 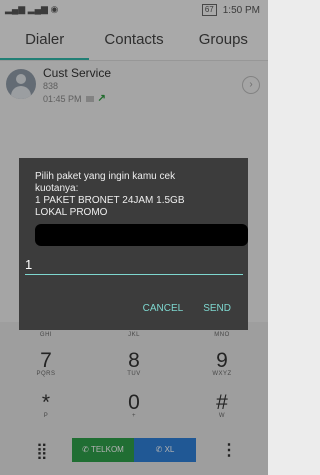 I want to click on reply-input: 1, so click(x=134, y=266).